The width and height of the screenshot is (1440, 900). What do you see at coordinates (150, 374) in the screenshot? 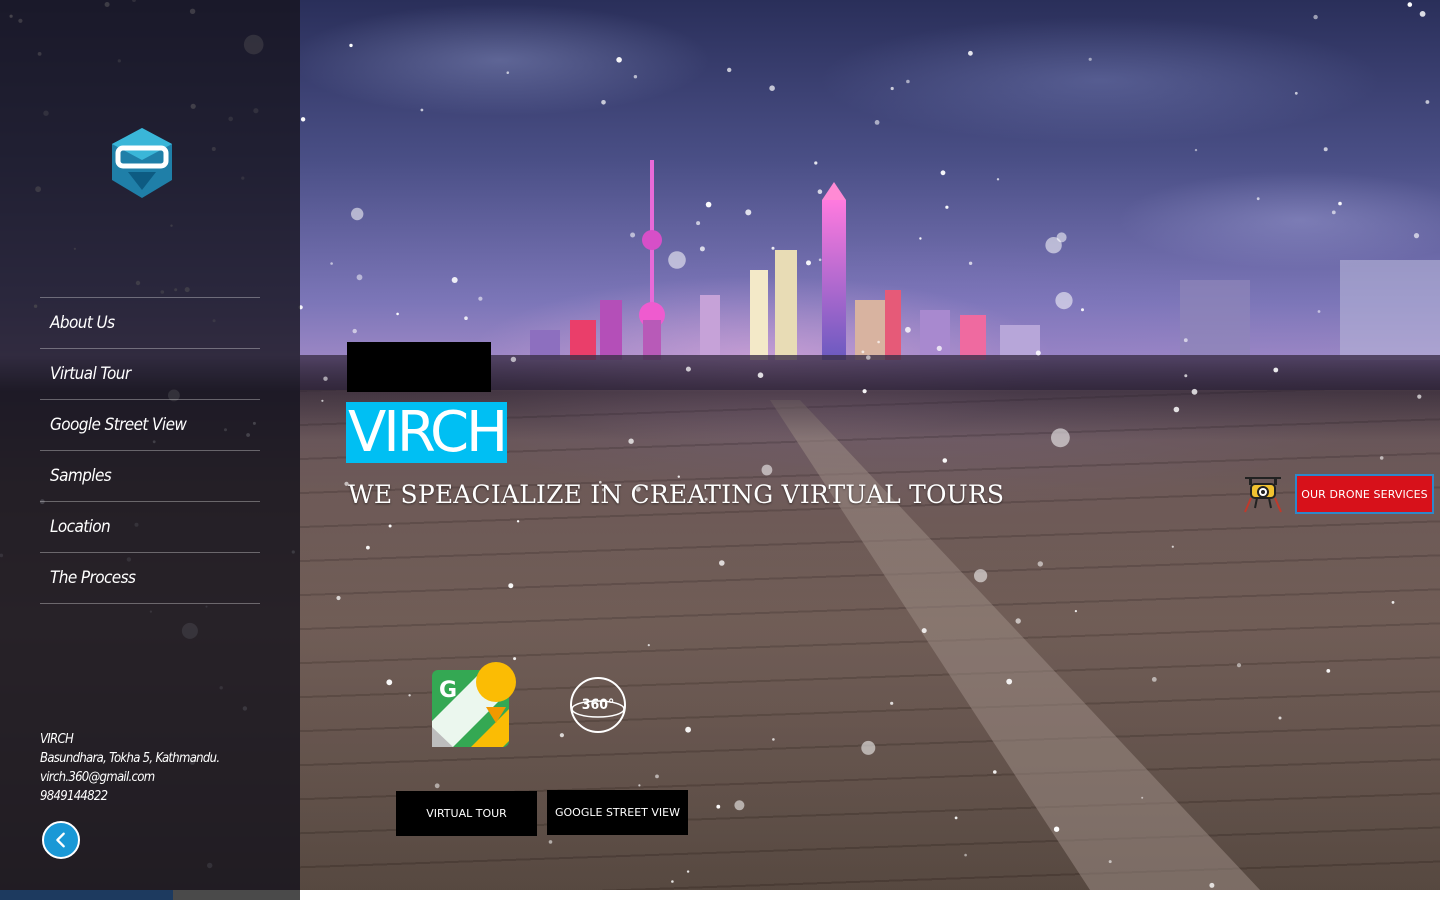
I see `nav-item-virtual-tour: Virtual Tour` at bounding box center [150, 374].